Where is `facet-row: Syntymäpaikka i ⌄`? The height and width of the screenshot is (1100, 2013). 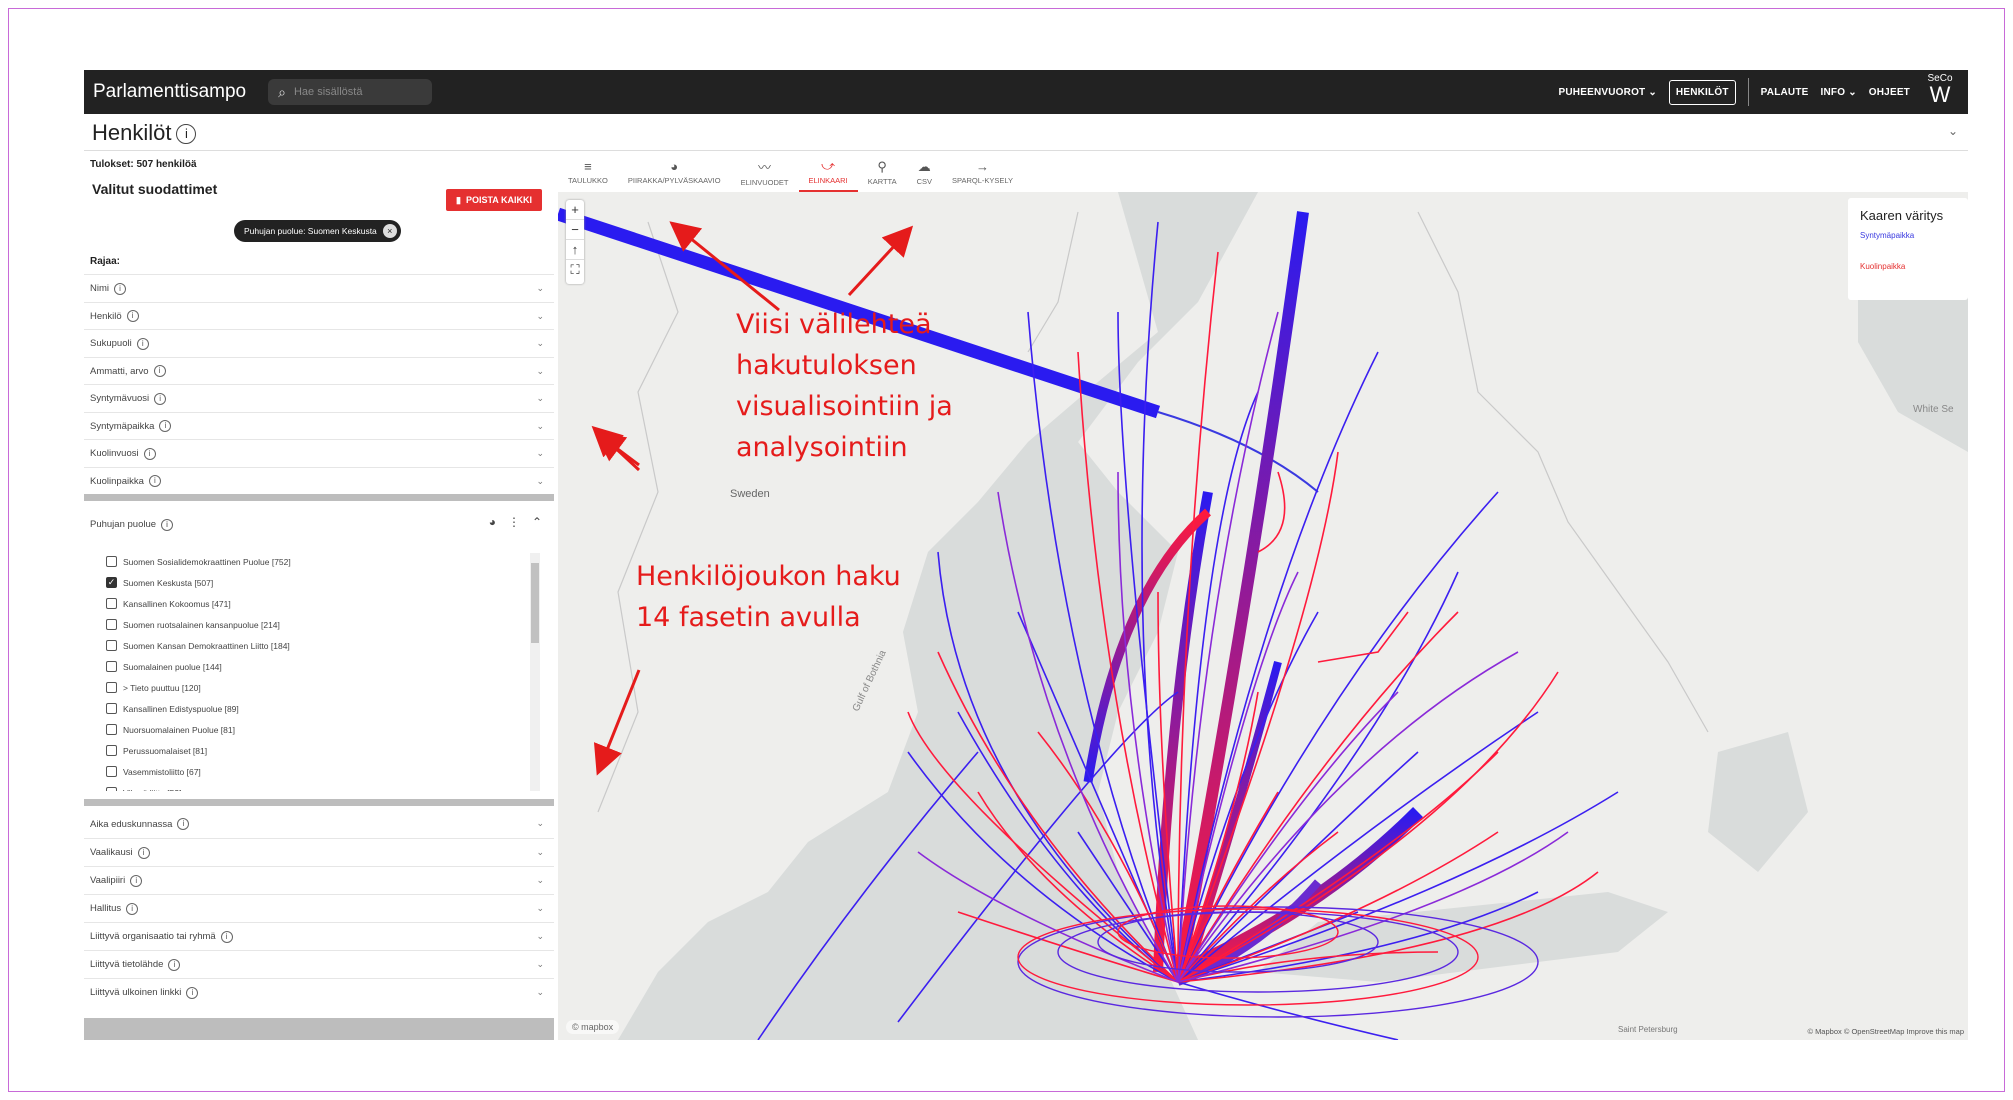
facet-row: Syntymäpaikka i ⌄ is located at coordinates (319, 425).